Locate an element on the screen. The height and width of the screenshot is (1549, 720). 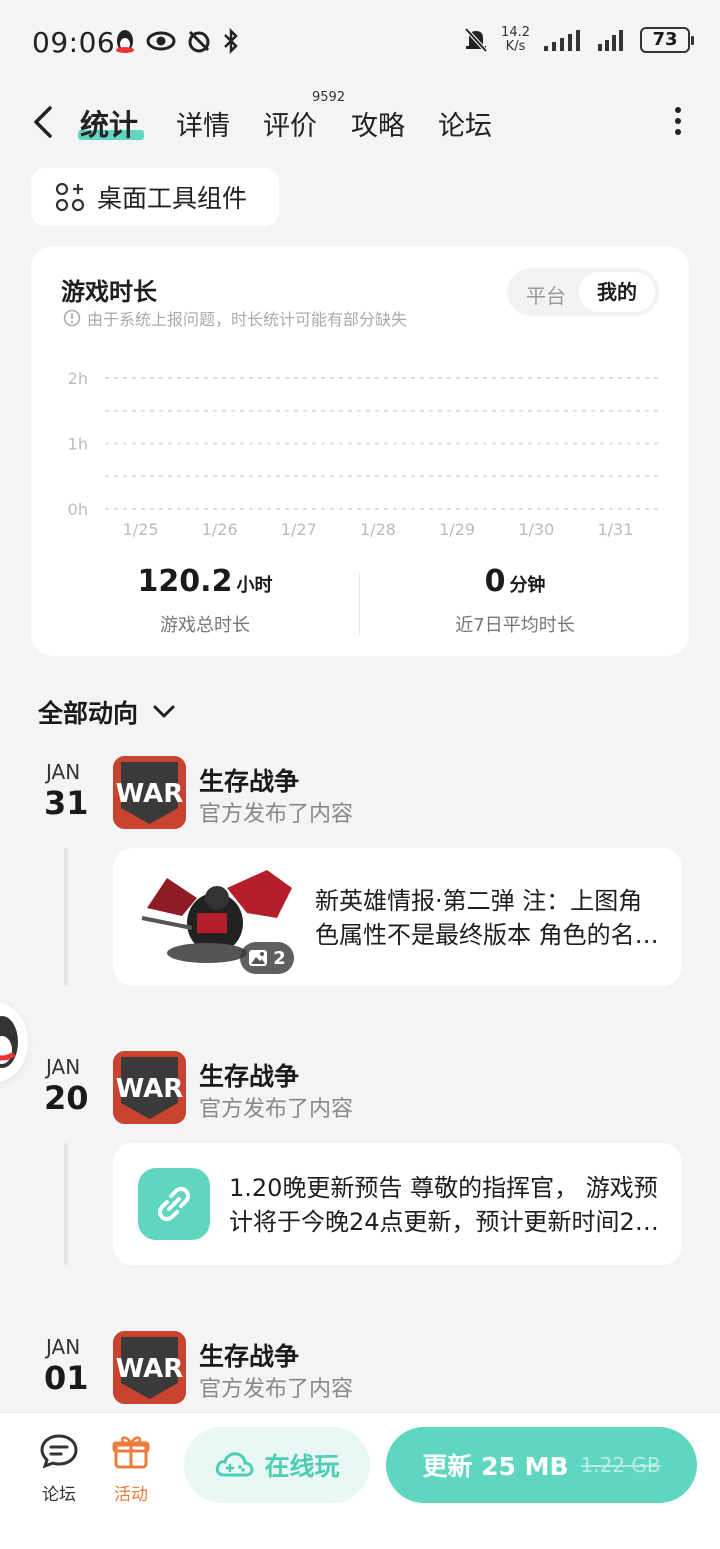
avg-time-unit: 分钟 is located at coordinates (527, 585).